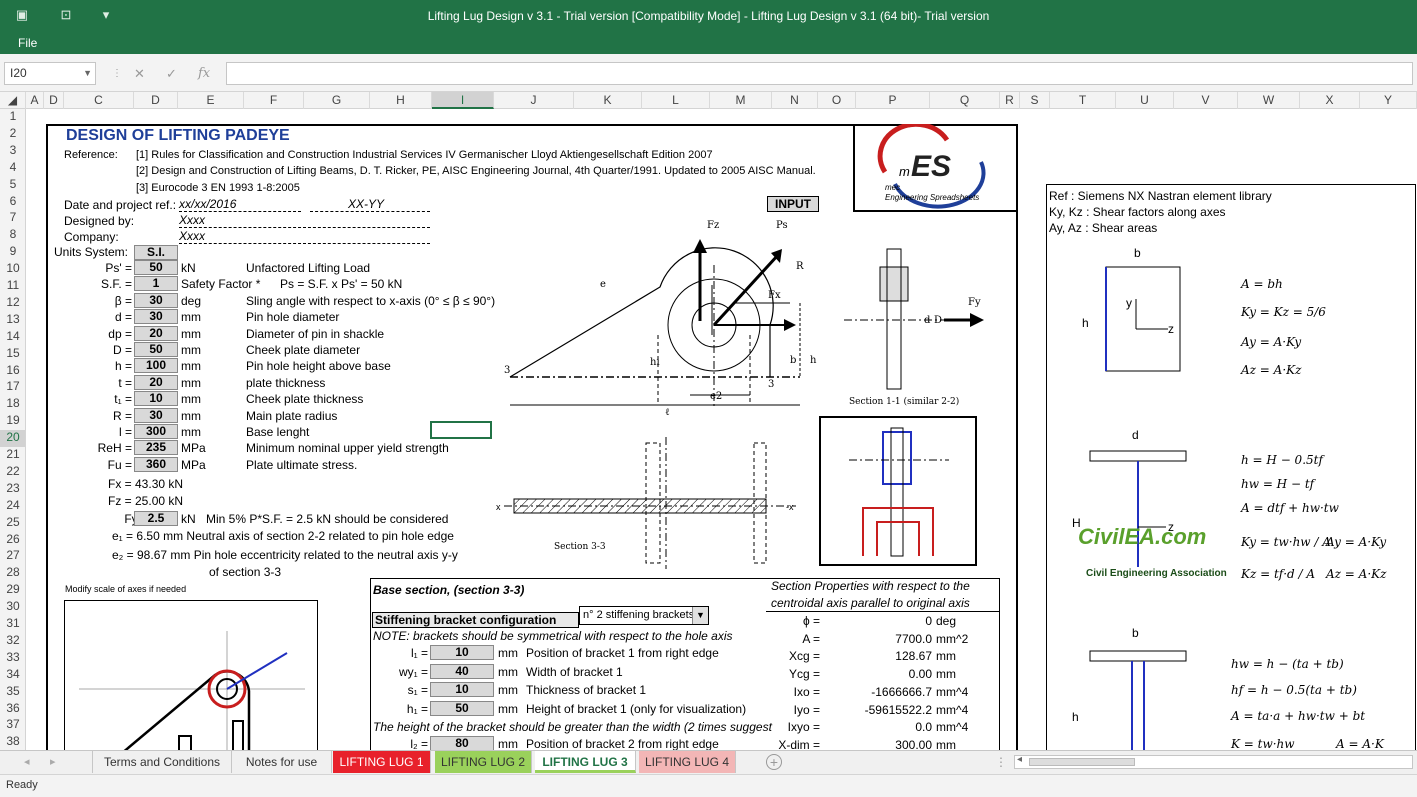 This screenshot has width=1417, height=797. What do you see at coordinates (12, 387) in the screenshot?
I see `row-header: 17` at bounding box center [12, 387].